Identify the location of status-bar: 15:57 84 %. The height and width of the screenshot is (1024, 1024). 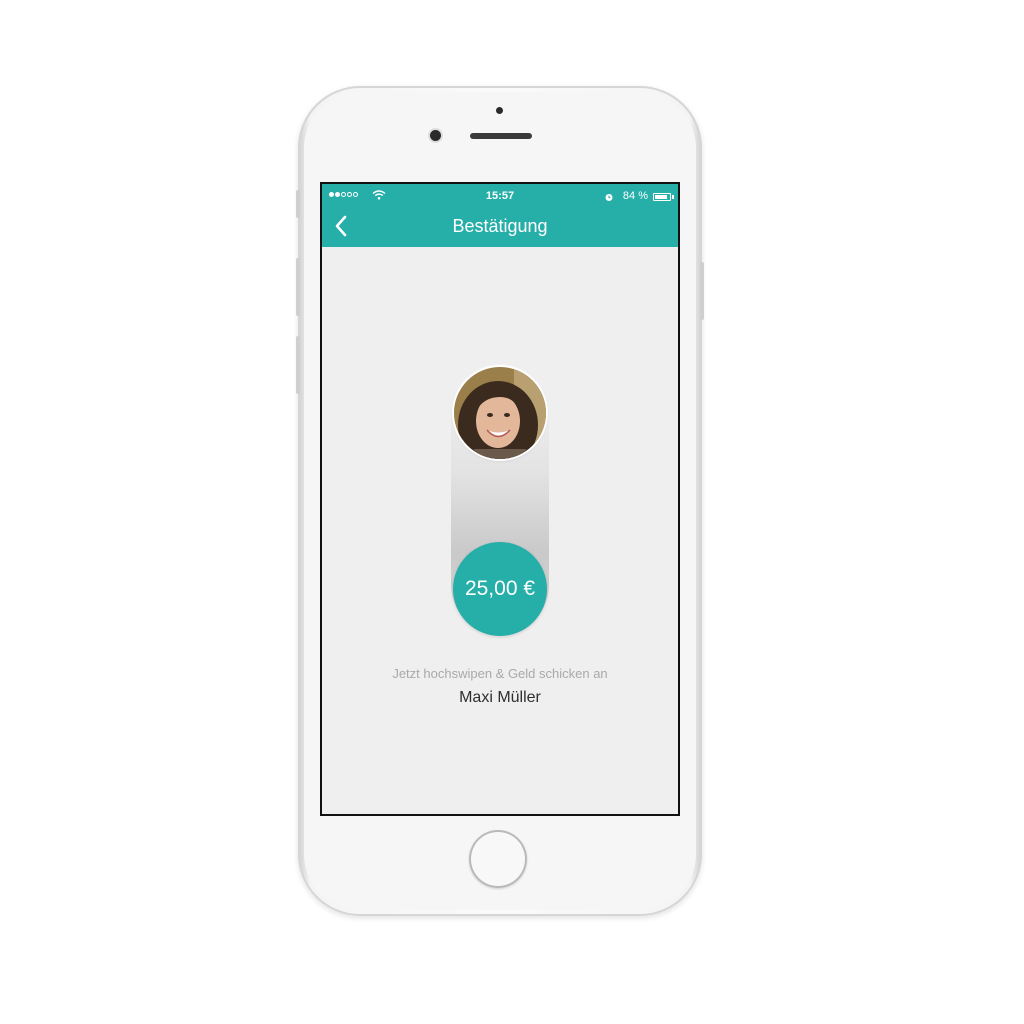
(500, 196).